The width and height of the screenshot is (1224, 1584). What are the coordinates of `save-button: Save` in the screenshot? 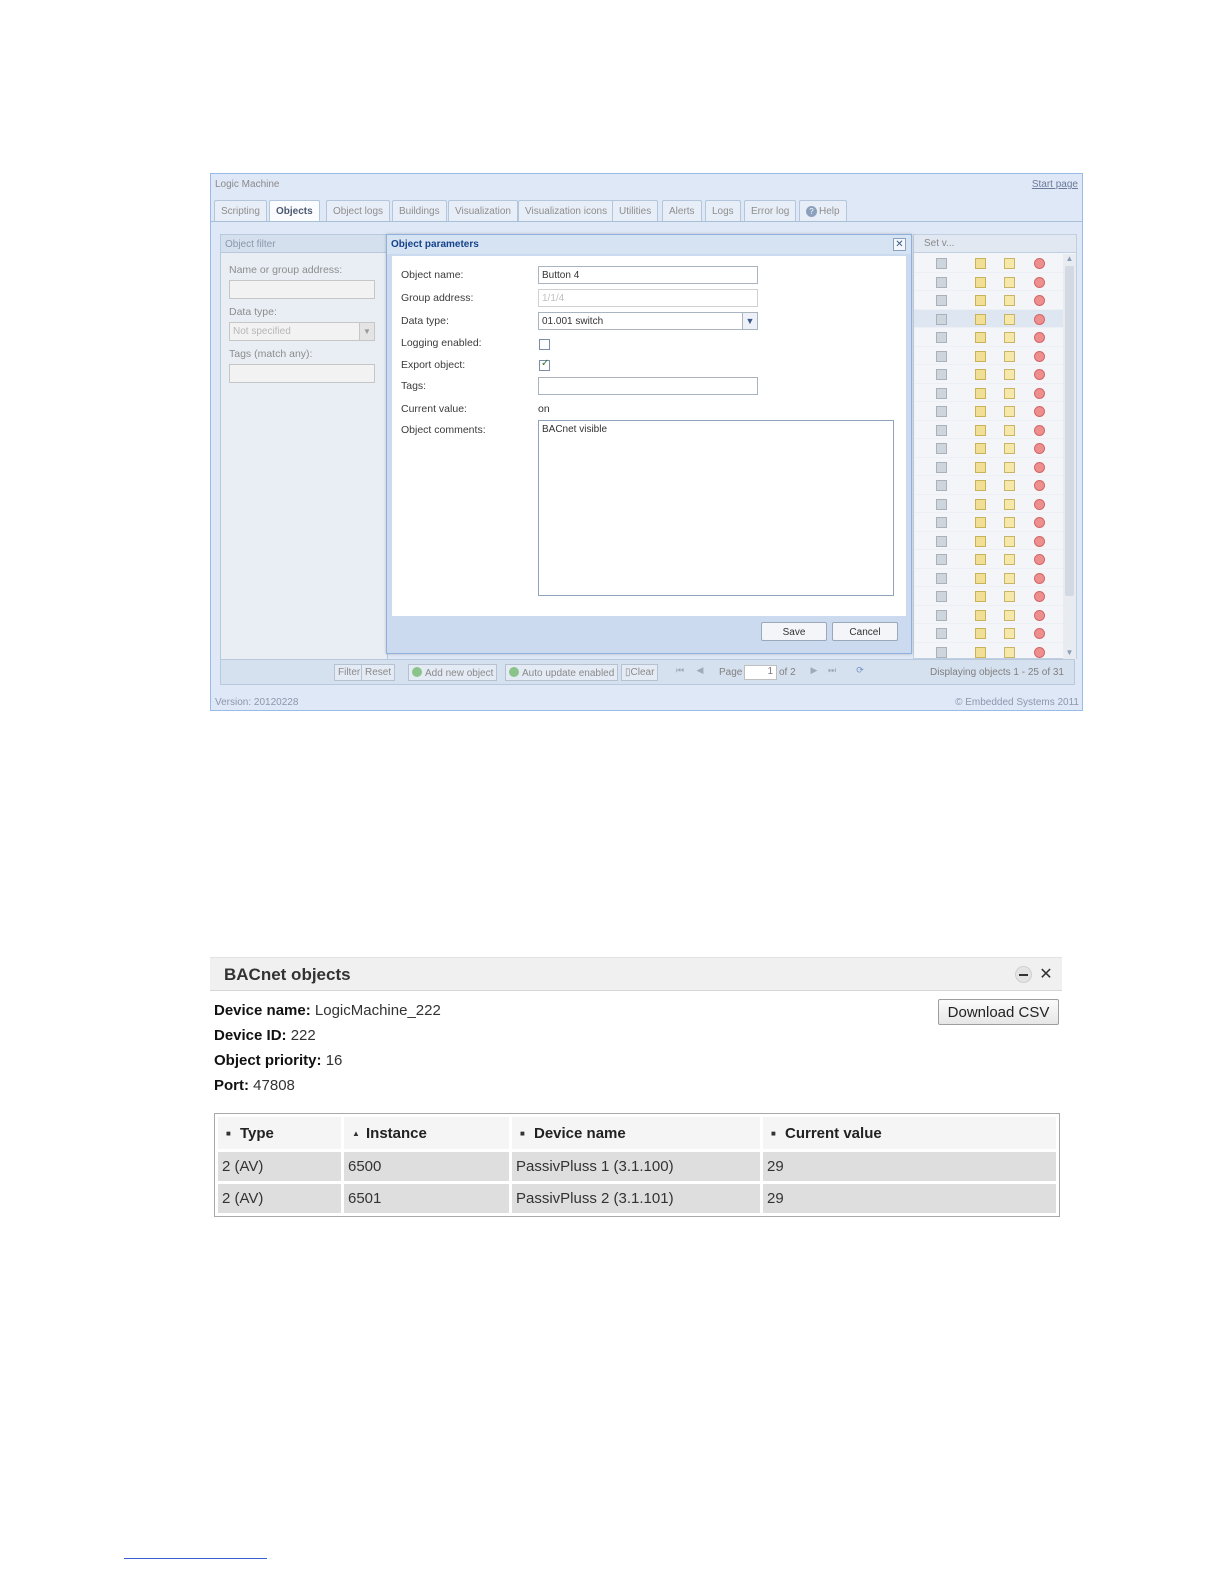 It's located at (794, 631).